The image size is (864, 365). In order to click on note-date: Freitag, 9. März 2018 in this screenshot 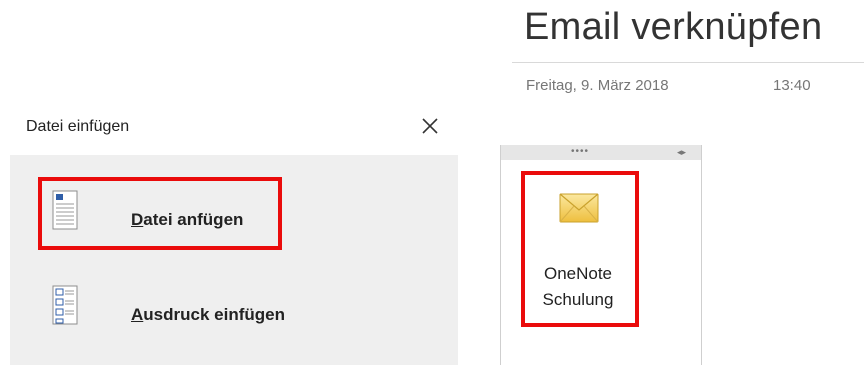, I will do `click(597, 85)`.